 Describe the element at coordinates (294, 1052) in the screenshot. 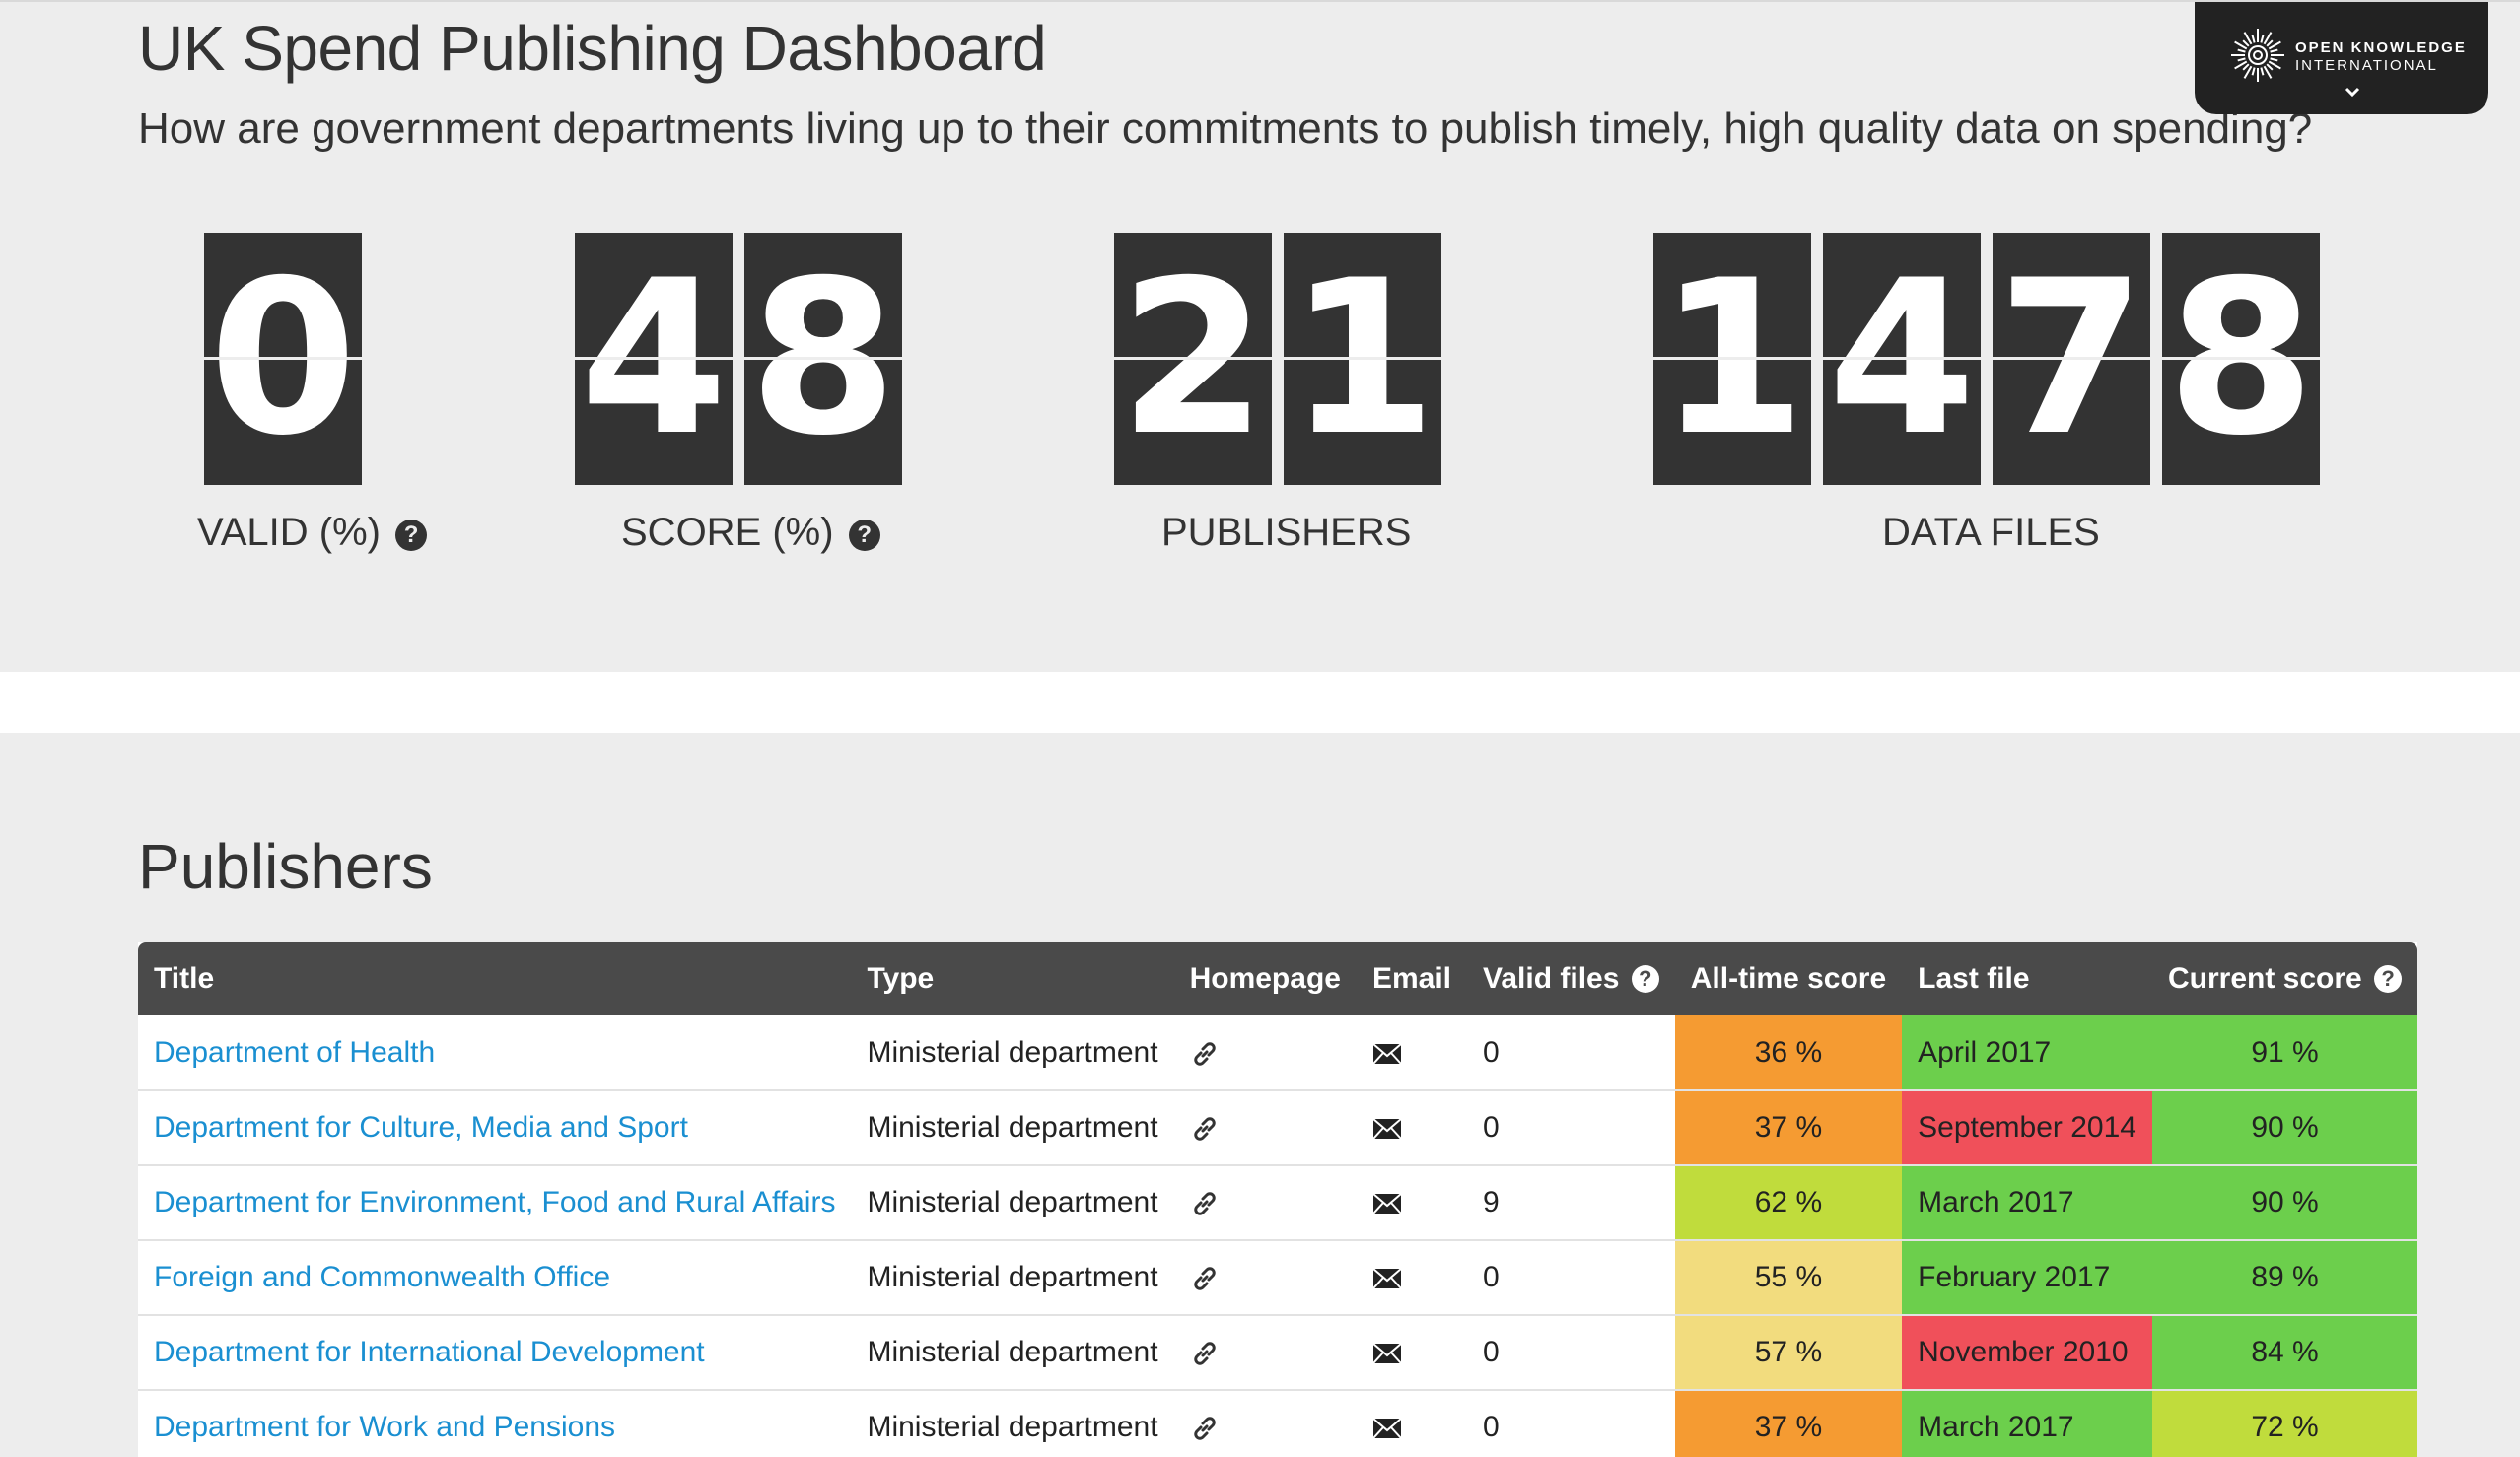

I see `publisher-link: Department of Health` at that location.